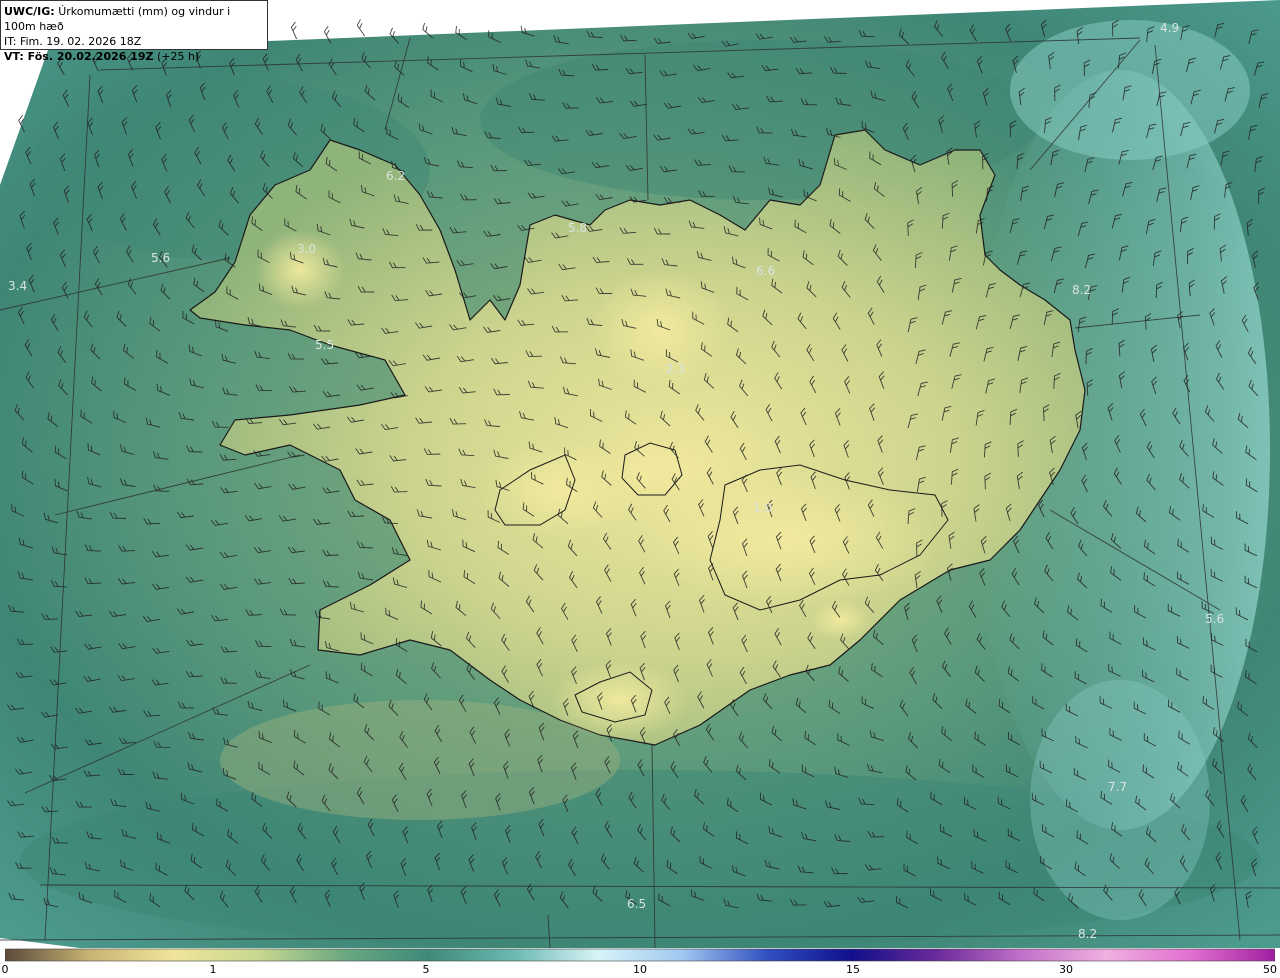  What do you see at coordinates (73, 41) in the screenshot?
I see `initial-time: IT: Fim. 19. 02. 2026 18Z` at bounding box center [73, 41].